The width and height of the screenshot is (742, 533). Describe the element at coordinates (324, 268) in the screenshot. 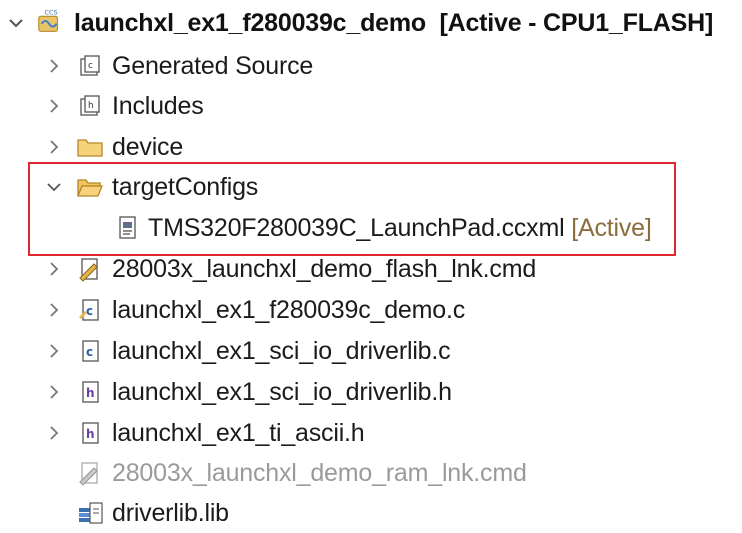

I see `tree-item-label: 28003x_launchxl_demo_flash_lnk.cmd` at that location.